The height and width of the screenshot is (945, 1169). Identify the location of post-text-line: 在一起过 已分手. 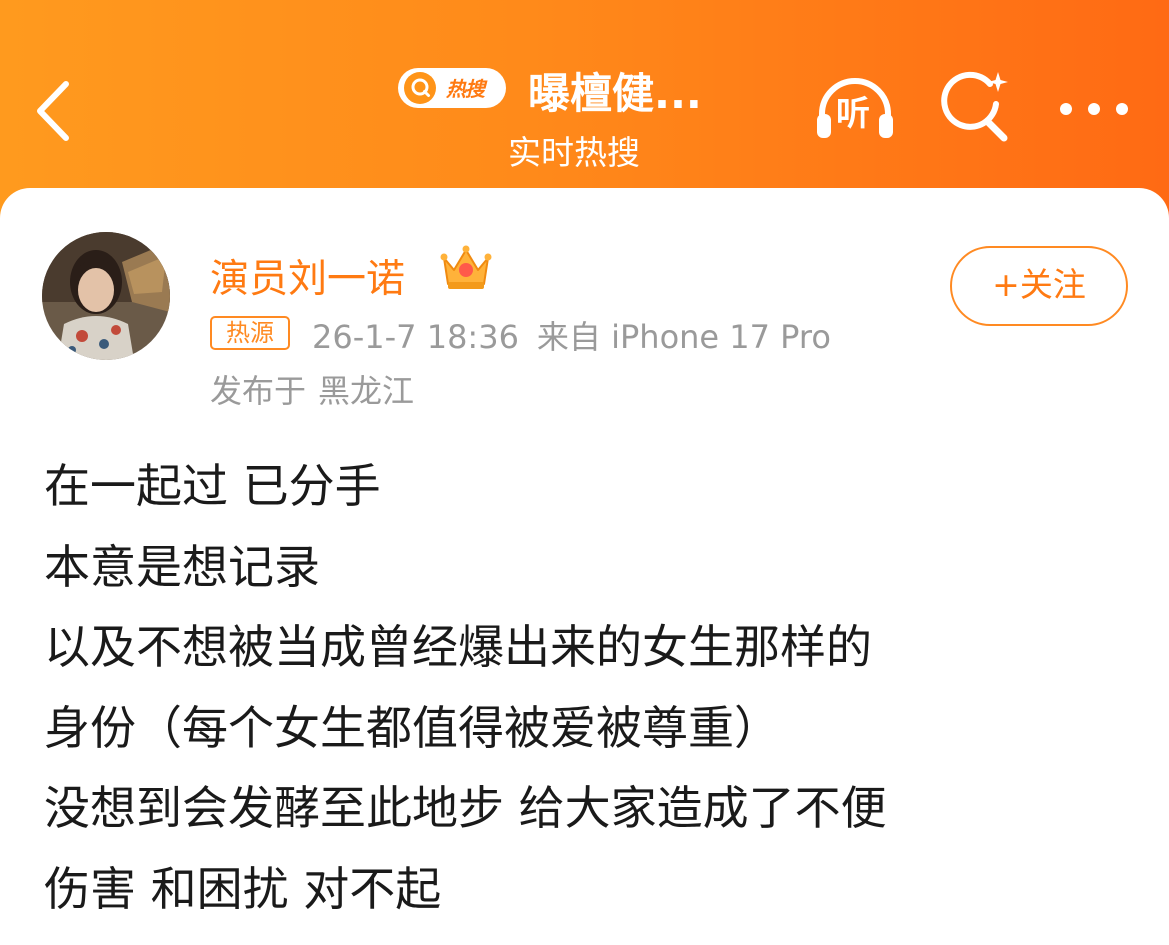
(212, 486).